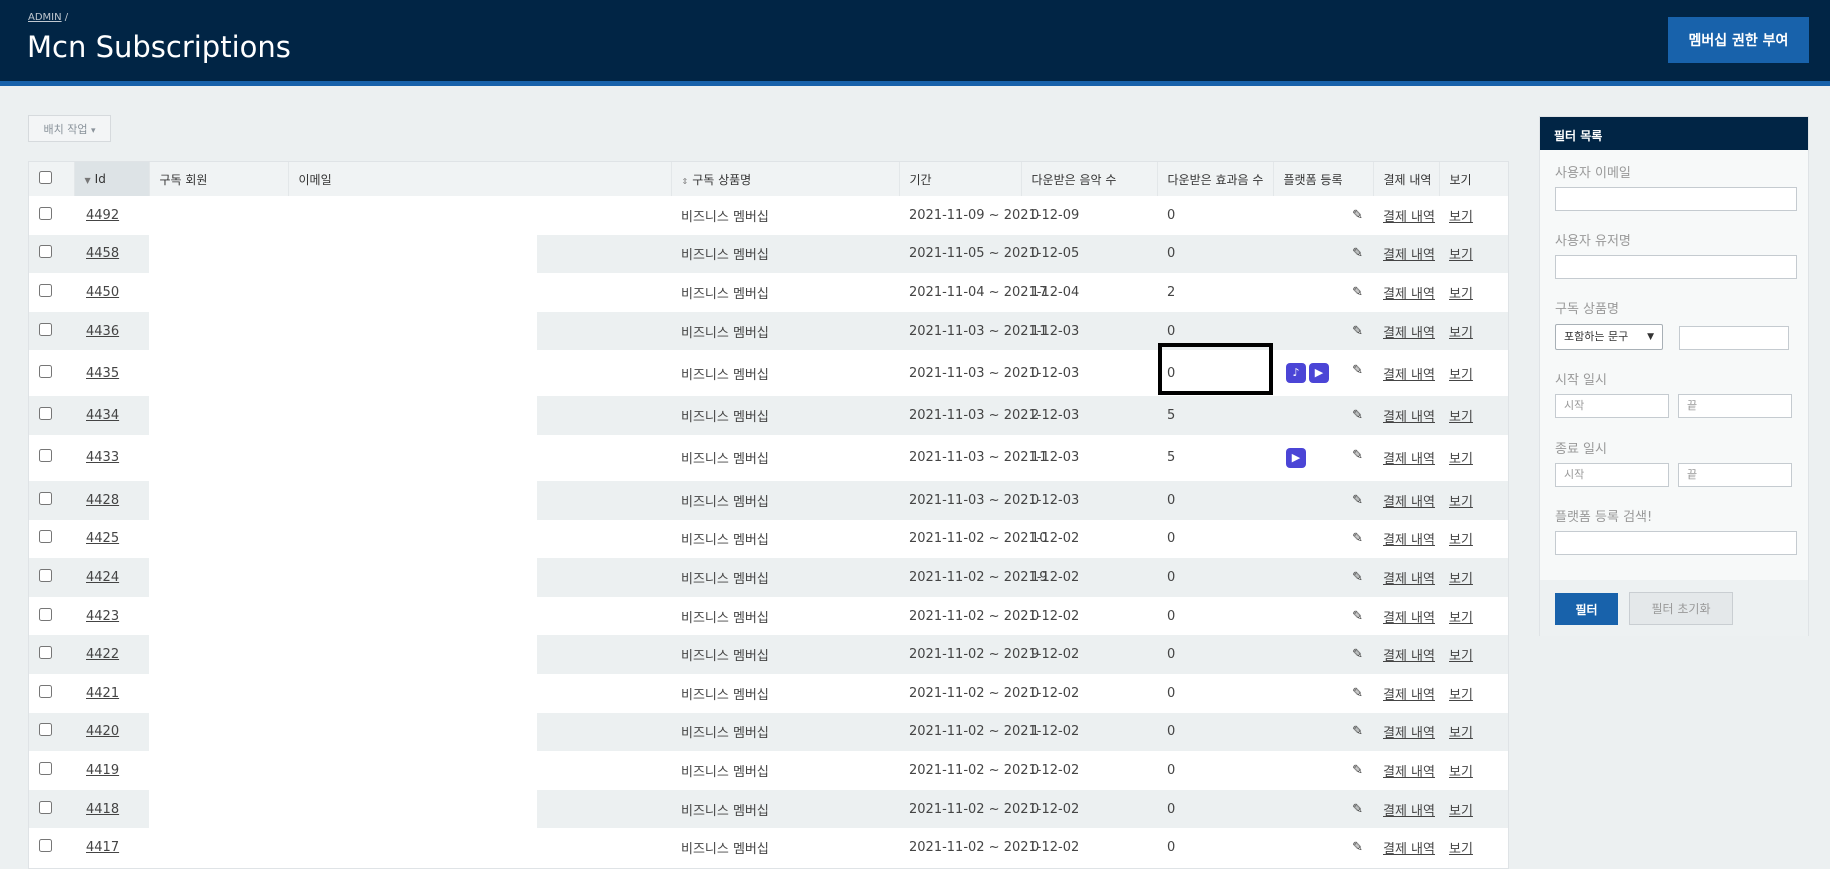 The width and height of the screenshot is (1830, 869). What do you see at coordinates (1676, 267) in the screenshot?
I see `user-name-input` at bounding box center [1676, 267].